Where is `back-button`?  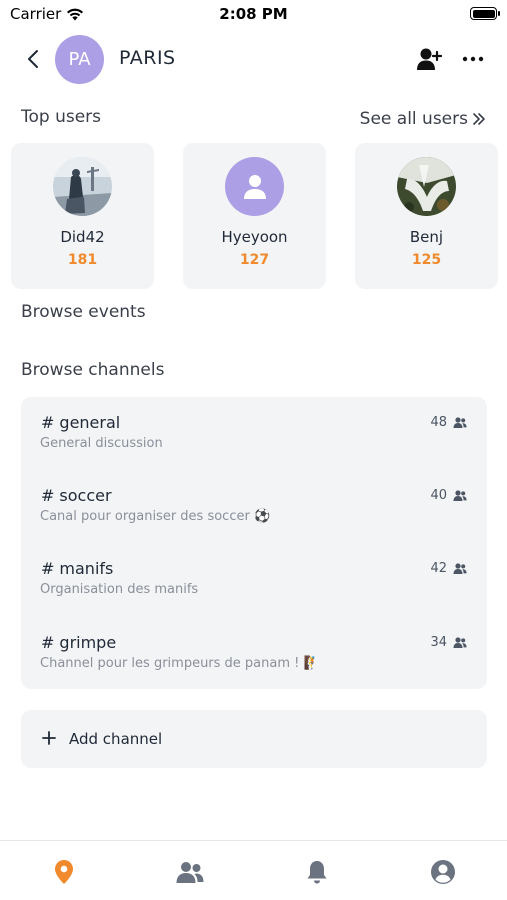
back-button is located at coordinates (33, 59).